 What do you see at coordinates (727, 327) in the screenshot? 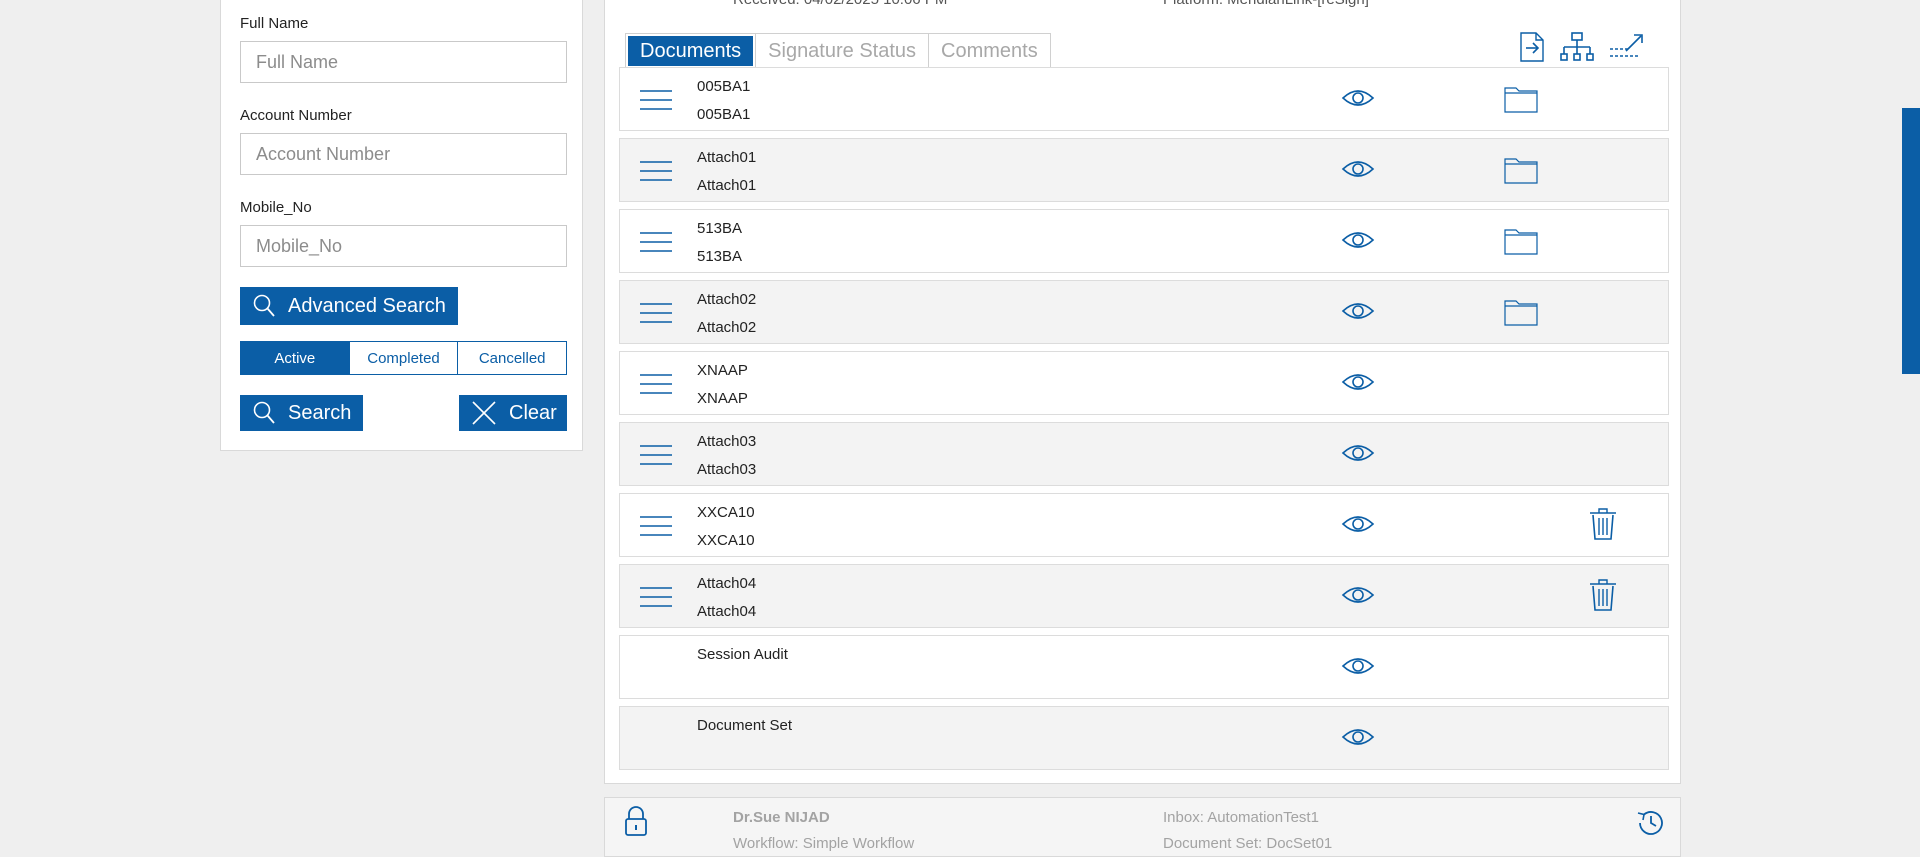
I see `document-subtitle: Attach02` at bounding box center [727, 327].